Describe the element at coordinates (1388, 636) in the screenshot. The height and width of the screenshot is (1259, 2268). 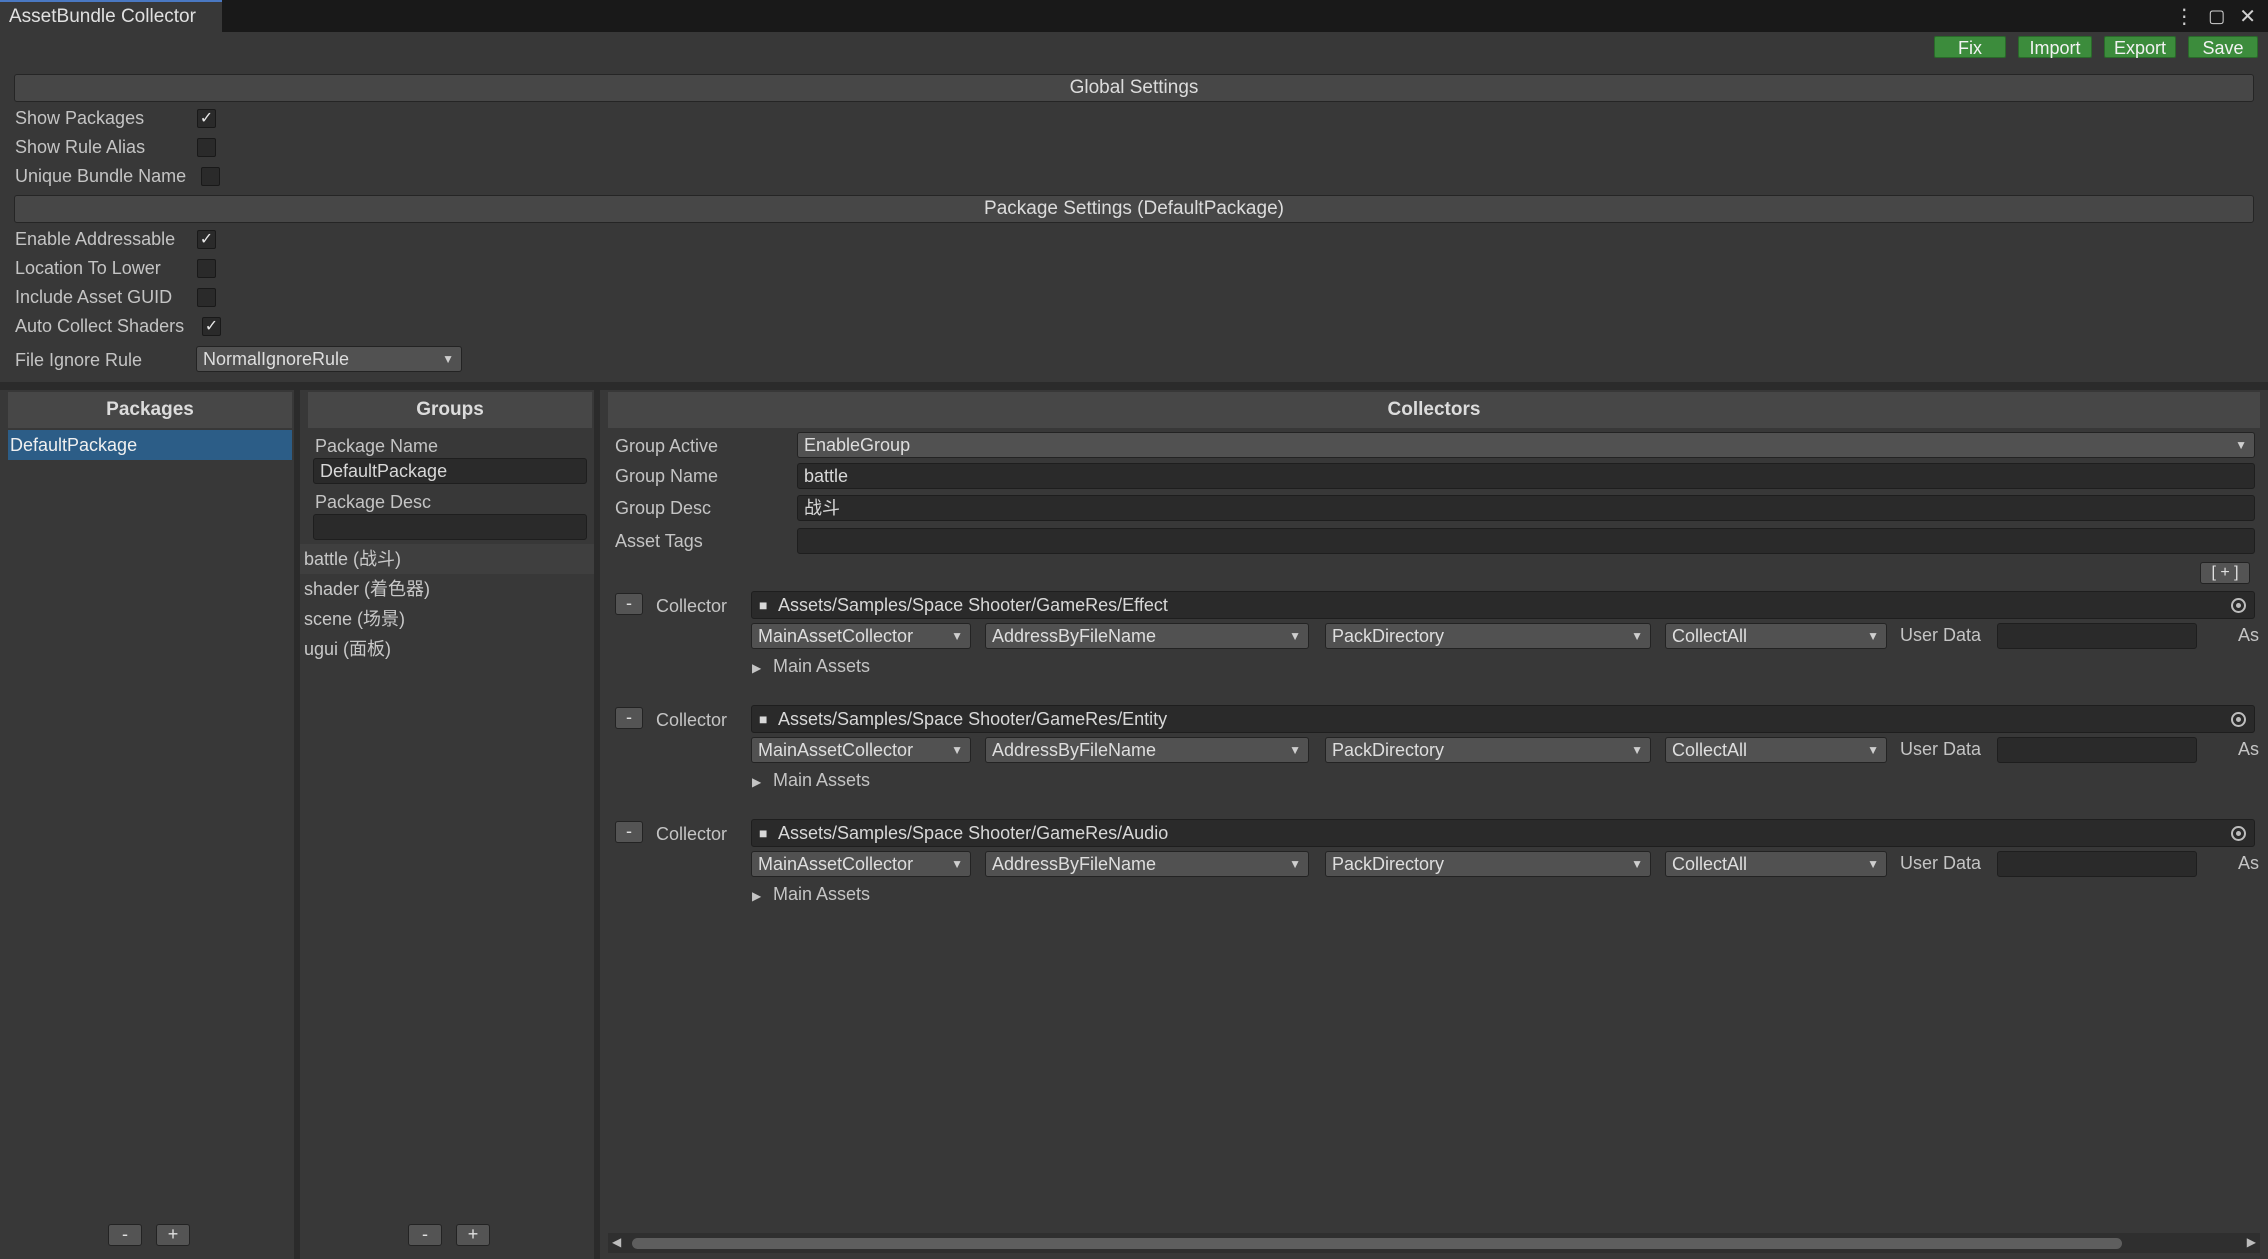
I see `pack-rule-value: PackDirectory` at that location.